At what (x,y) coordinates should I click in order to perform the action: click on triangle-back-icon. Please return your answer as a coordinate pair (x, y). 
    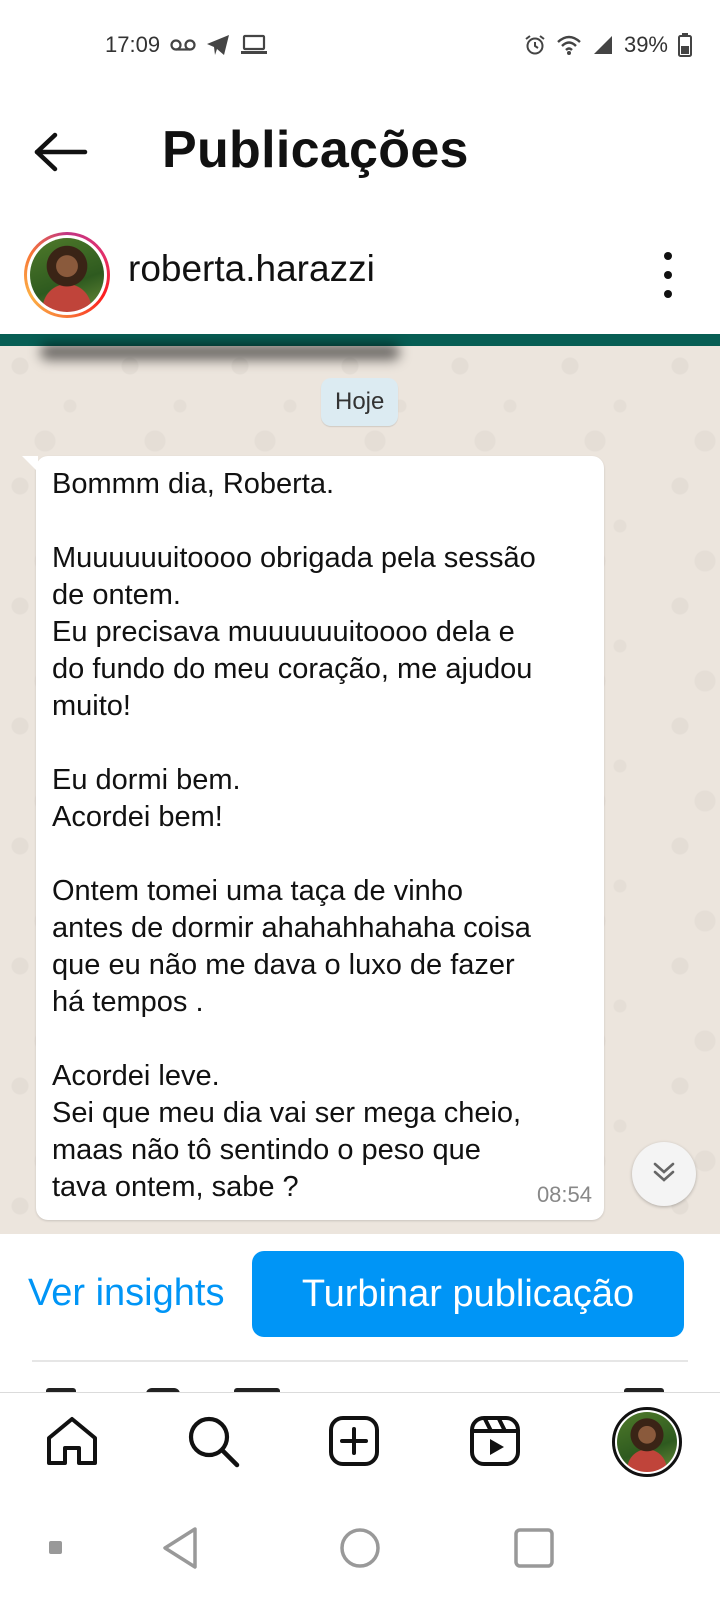
    Looking at the image, I should click on (180, 1550).